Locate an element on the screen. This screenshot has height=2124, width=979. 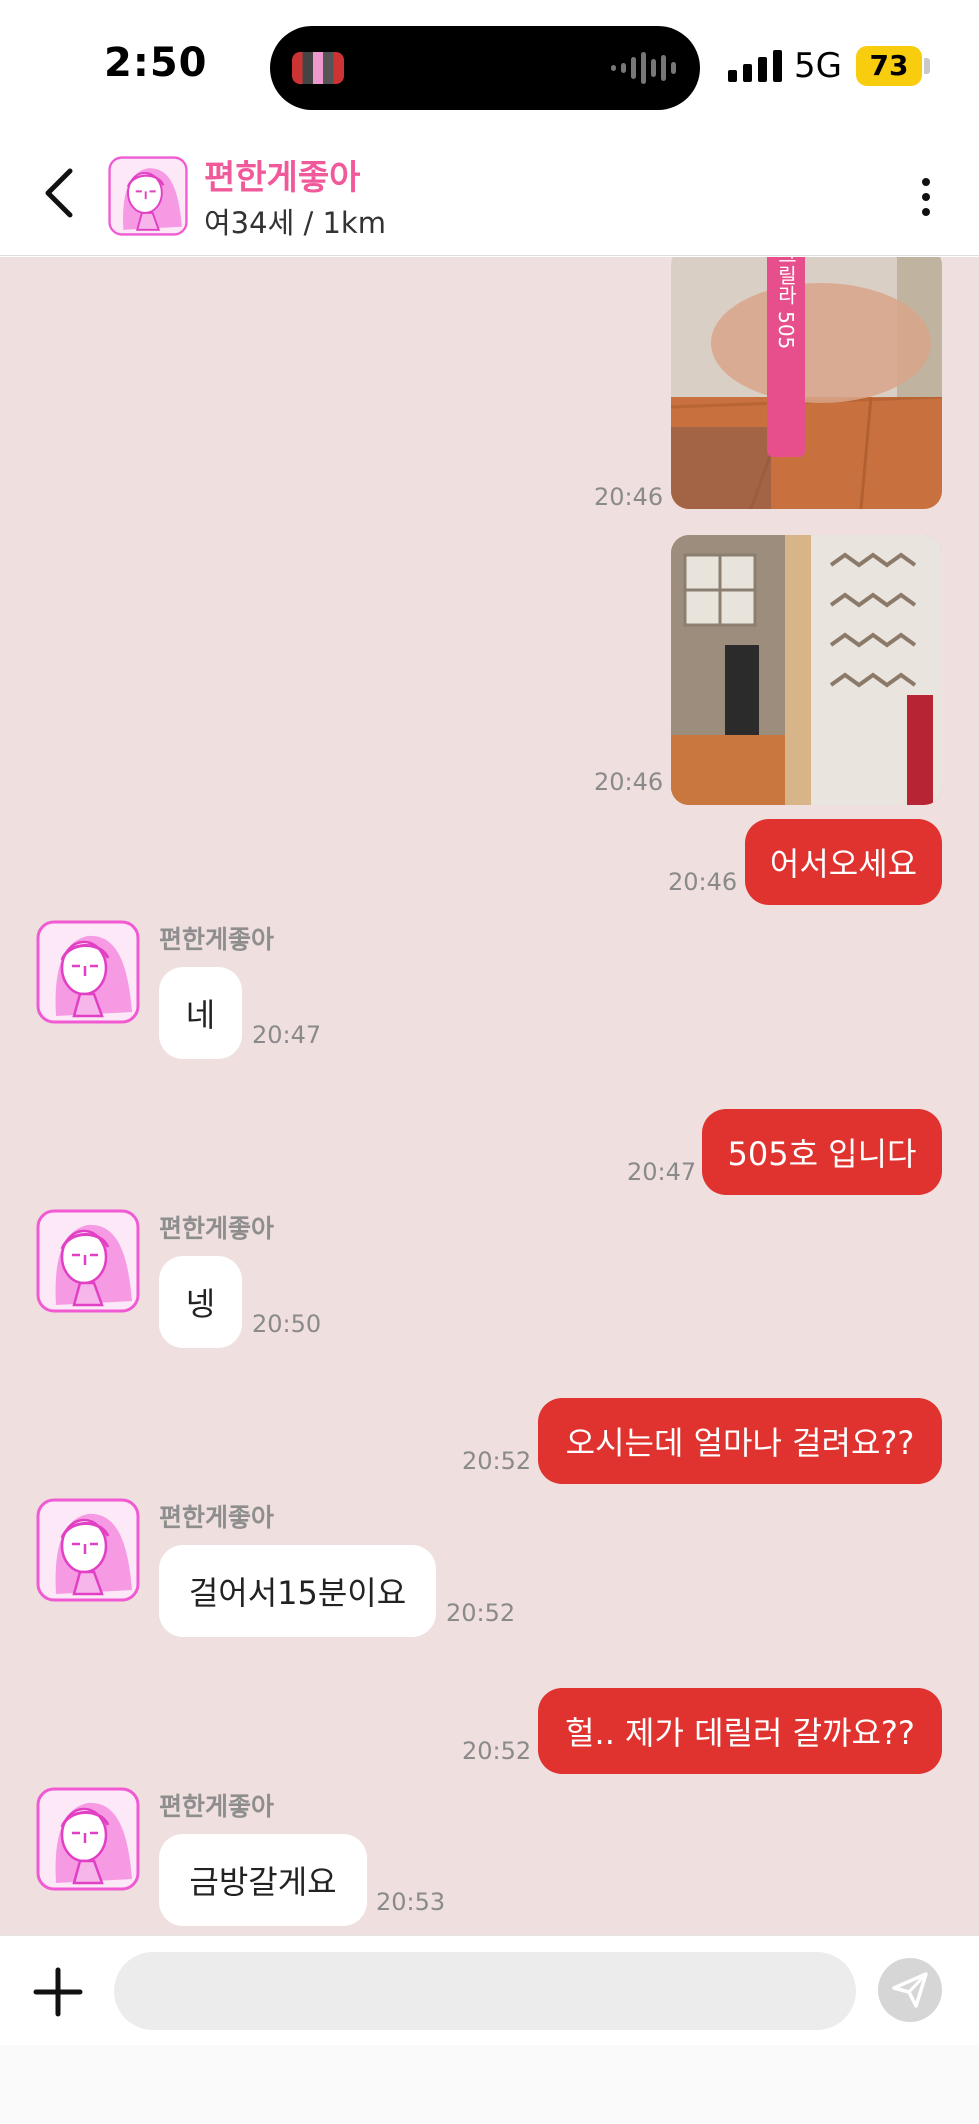
header-avatar is located at coordinates (148, 196).